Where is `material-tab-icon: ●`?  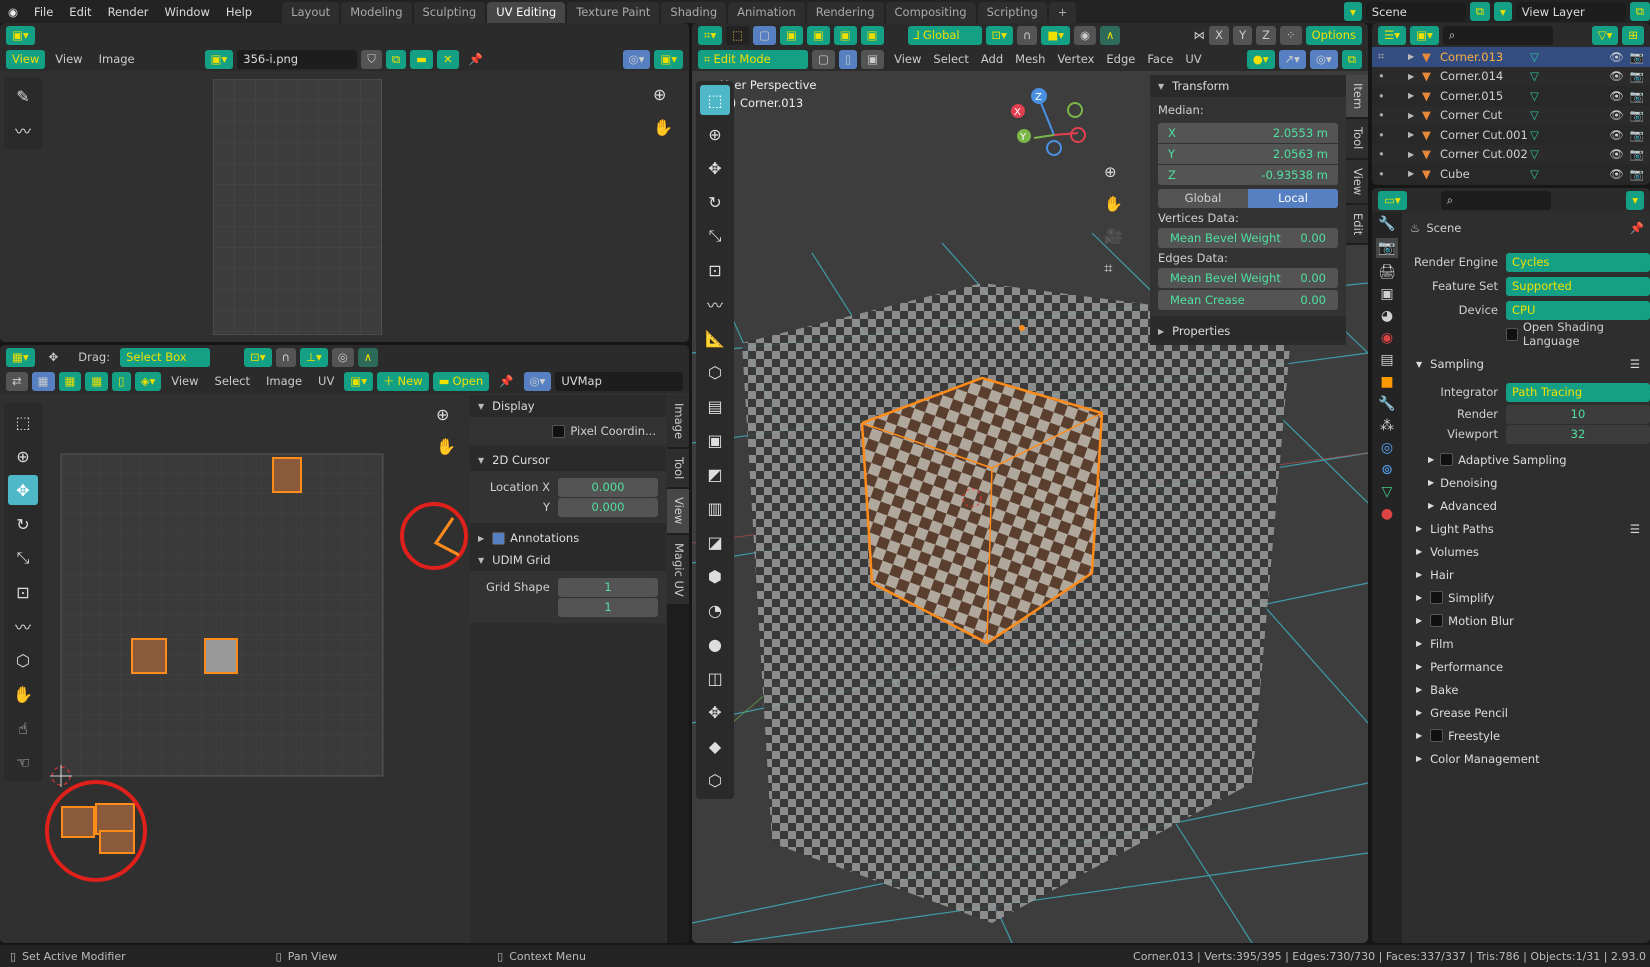 material-tab-icon: ● is located at coordinates (1387, 514).